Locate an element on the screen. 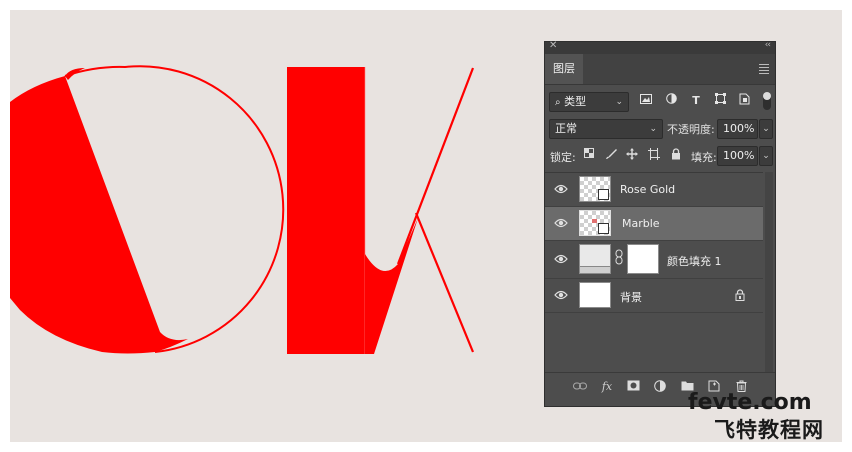  blend-mode-dropdown: 正常 ⌄ is located at coordinates (606, 129).